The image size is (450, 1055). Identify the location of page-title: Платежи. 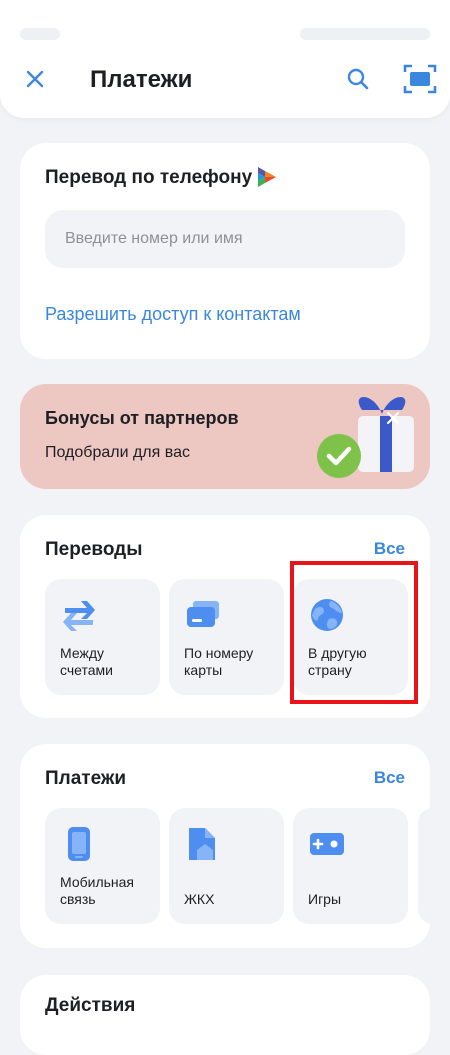
(141, 79).